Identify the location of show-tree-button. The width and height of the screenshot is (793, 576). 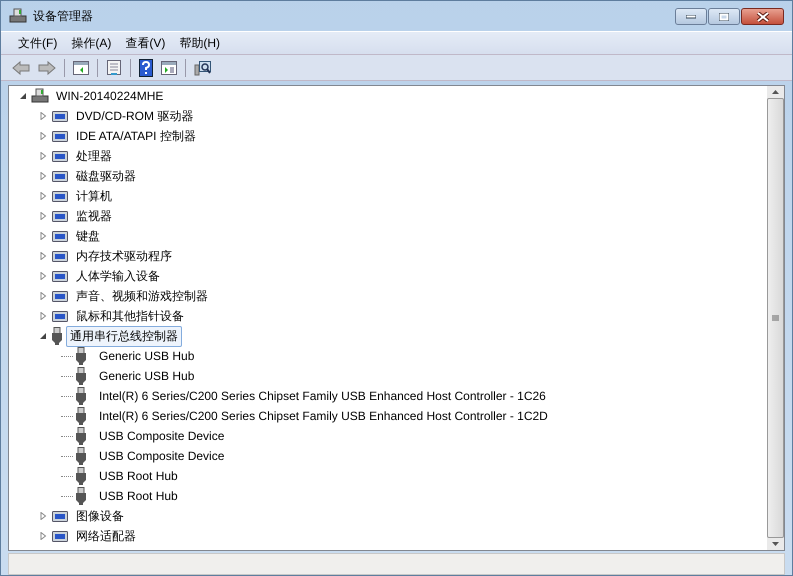
(81, 68).